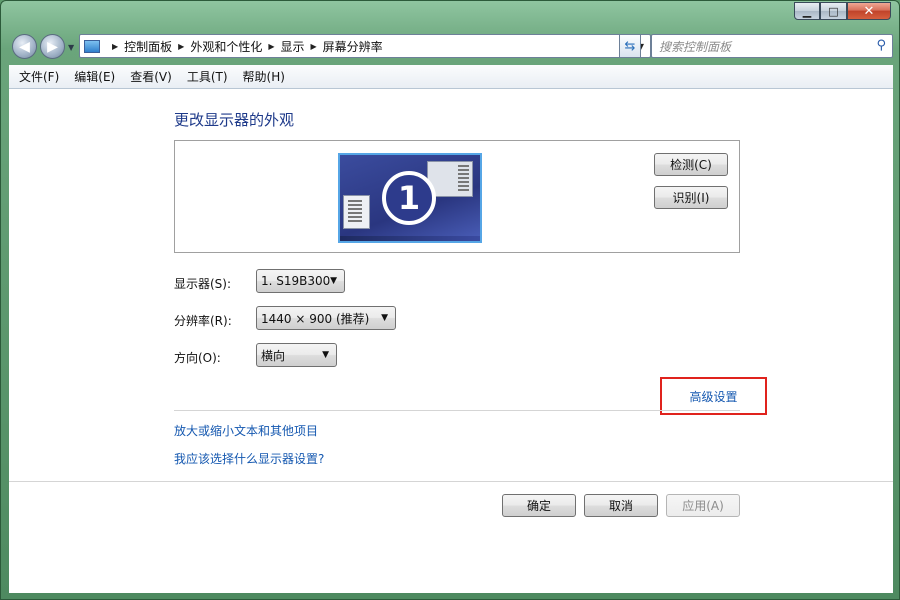  What do you see at coordinates (205, 76) in the screenshot?
I see `menu-tools: 工具(T)` at bounding box center [205, 76].